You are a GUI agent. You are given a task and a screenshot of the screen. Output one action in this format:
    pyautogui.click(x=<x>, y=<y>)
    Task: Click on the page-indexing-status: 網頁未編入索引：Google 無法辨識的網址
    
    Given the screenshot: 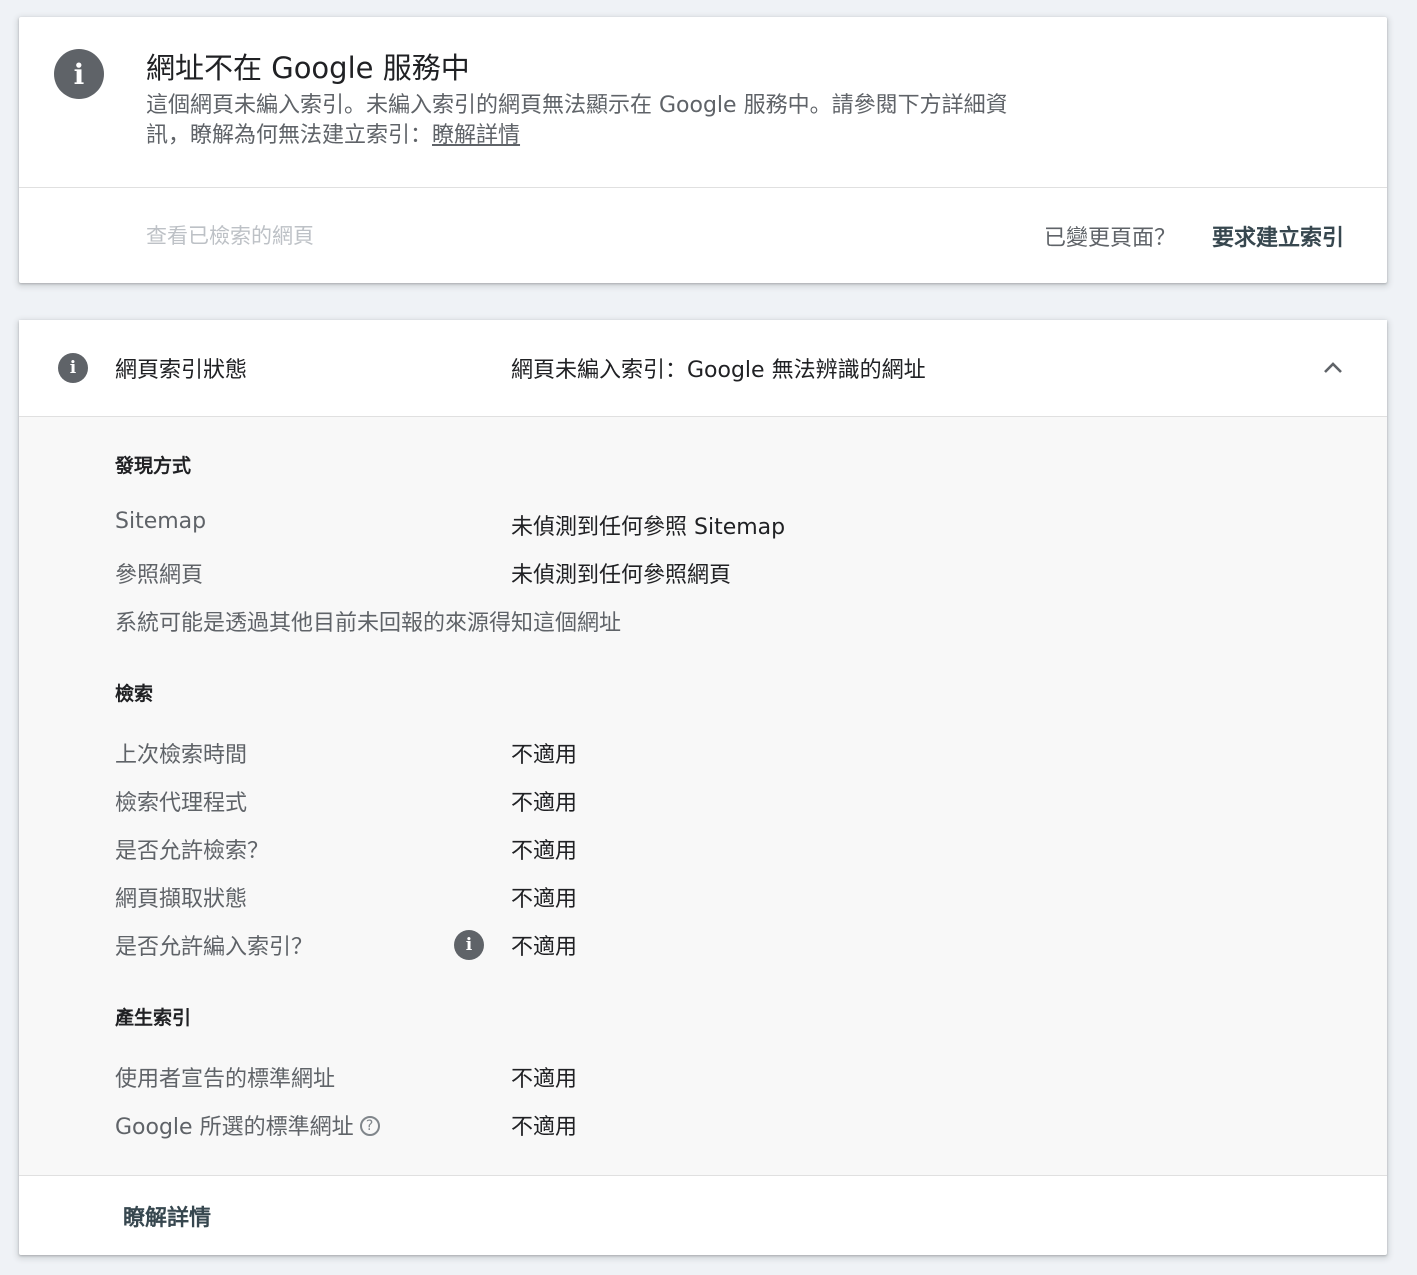 What is the action you would take?
    pyautogui.click(x=718, y=370)
    